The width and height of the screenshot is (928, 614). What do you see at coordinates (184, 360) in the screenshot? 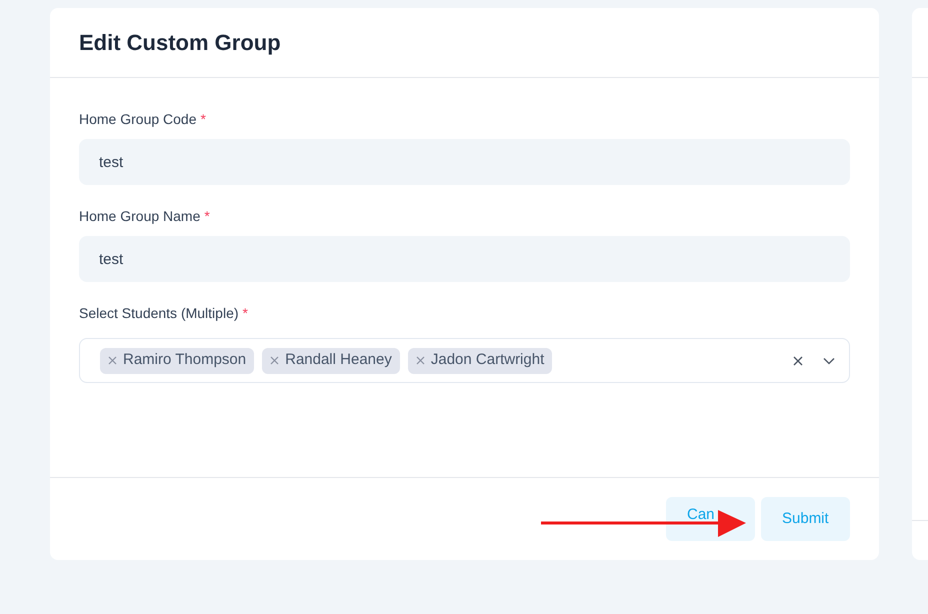
I see `tag-label: Ramiro Thompson` at bounding box center [184, 360].